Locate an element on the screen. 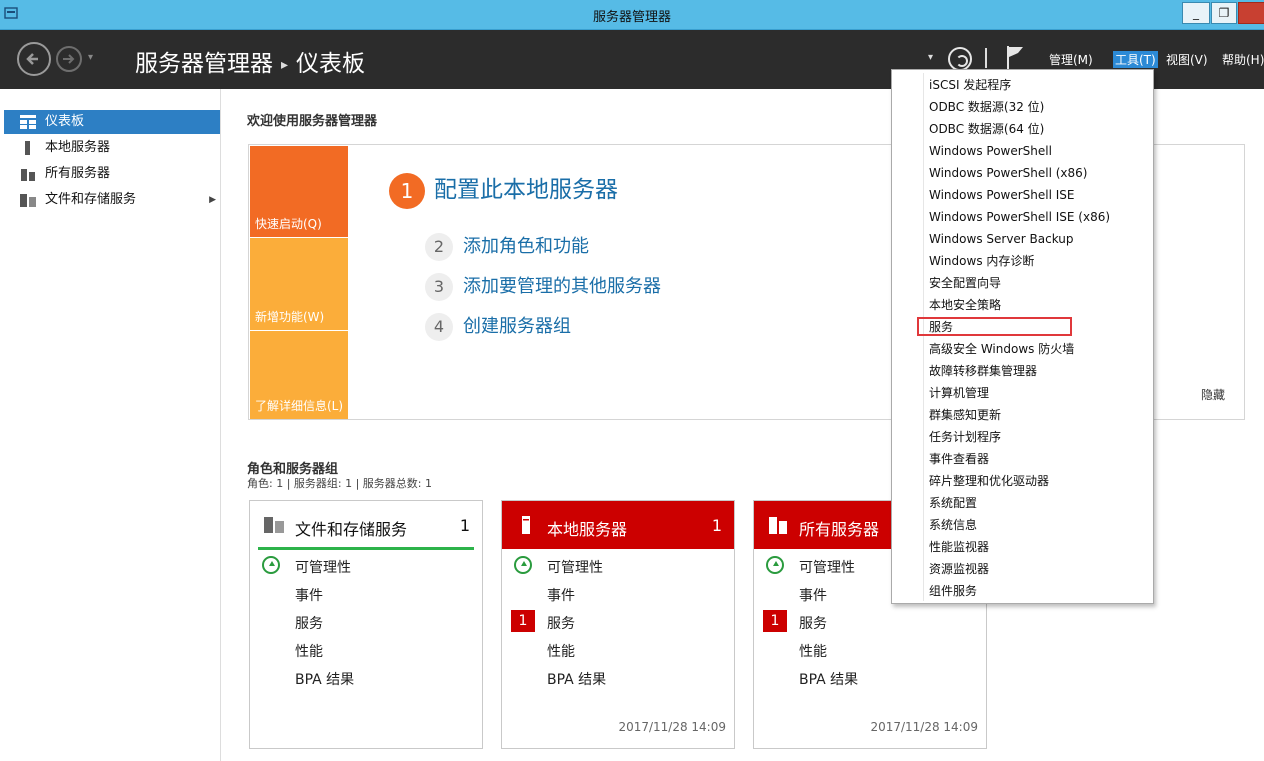 The height and width of the screenshot is (761, 1264). breadcrumb-root: 服务器管理器 is located at coordinates (204, 64).